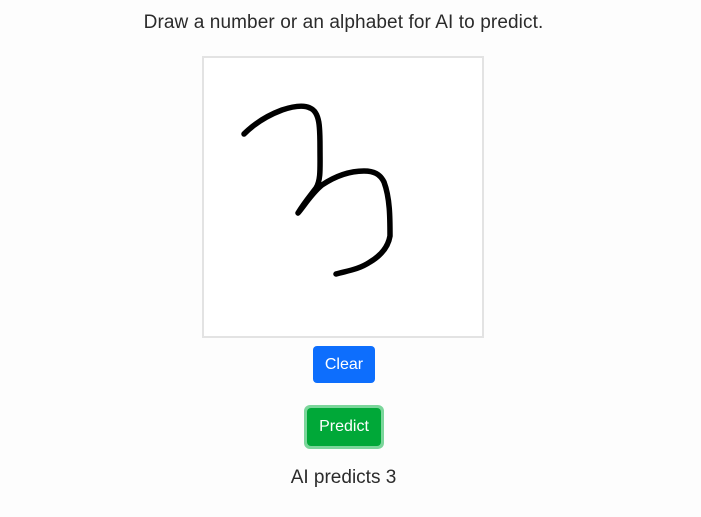  I want to click on handwritten-stroke, so click(317, 190).